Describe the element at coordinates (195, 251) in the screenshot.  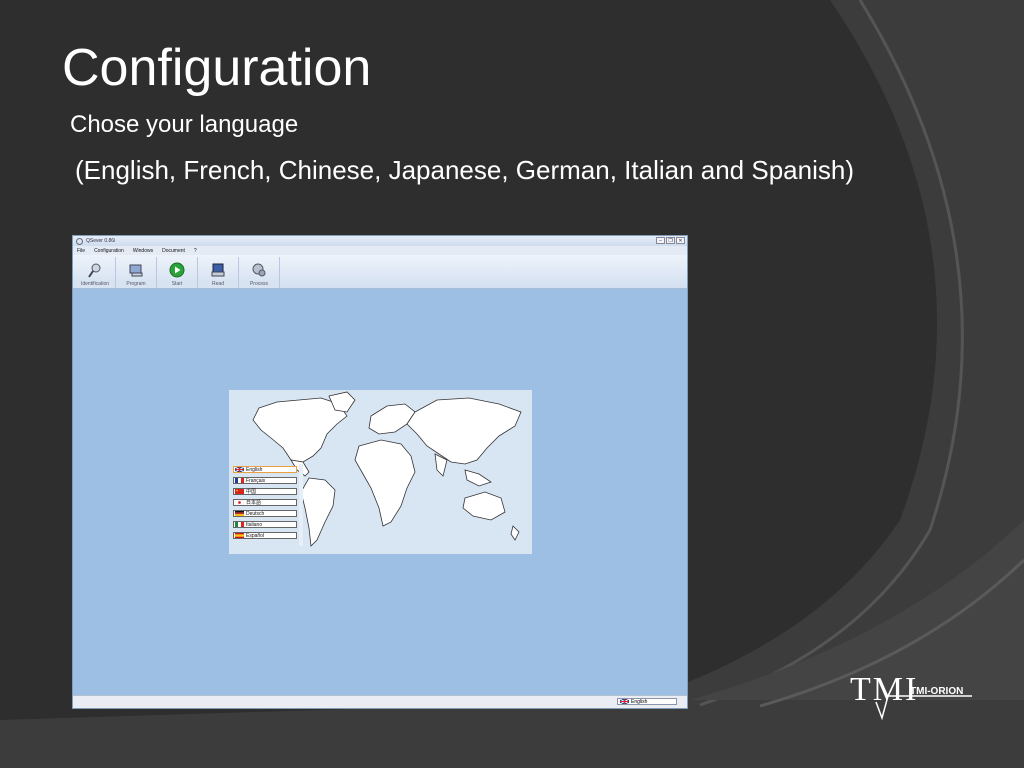
I see `menu-help: ?` at that location.